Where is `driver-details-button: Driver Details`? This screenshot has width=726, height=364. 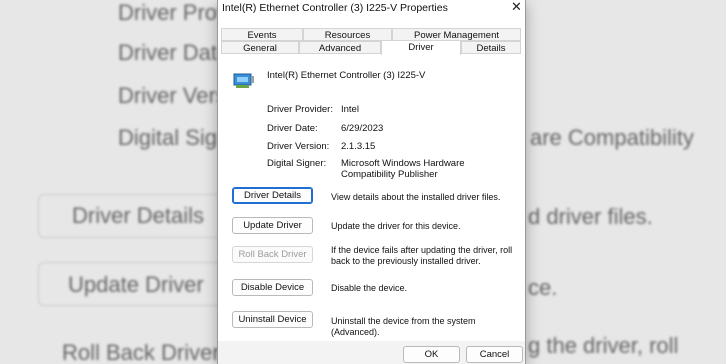
driver-details-button: Driver Details is located at coordinates (272, 195).